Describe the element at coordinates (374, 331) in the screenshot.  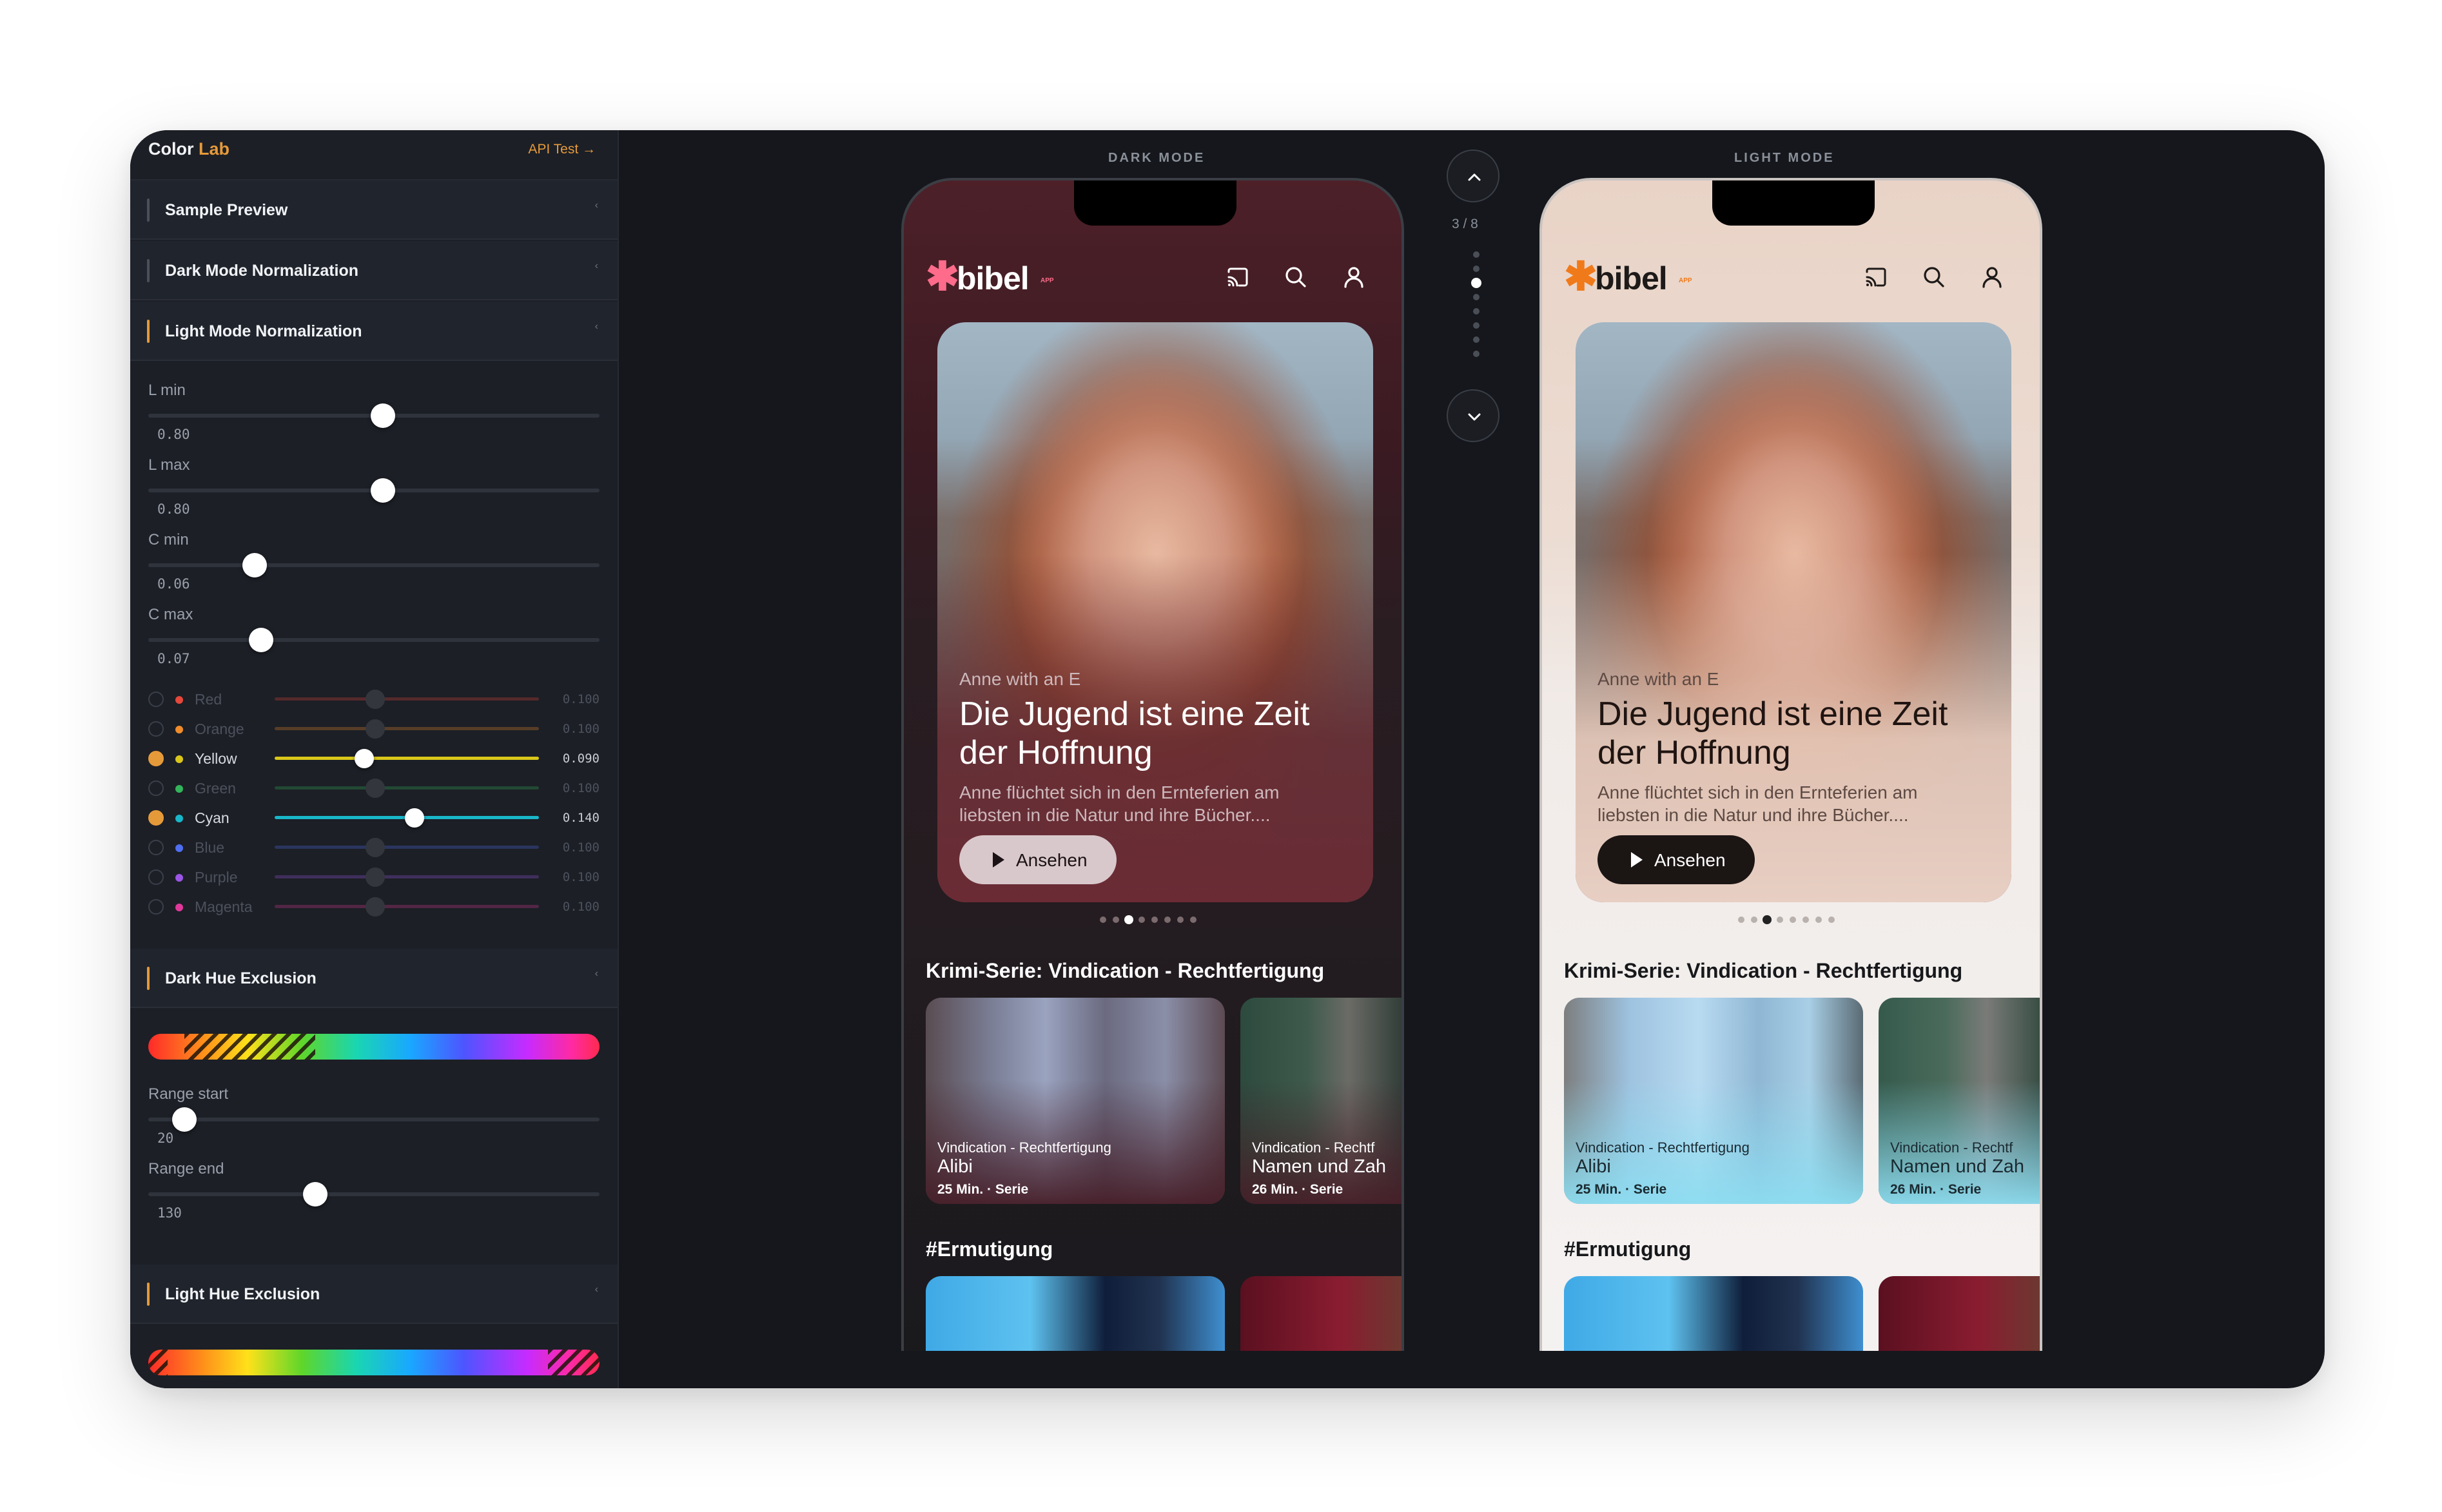
I see `section-light-mode-normalization: Light Mode Normalization ‹` at that location.